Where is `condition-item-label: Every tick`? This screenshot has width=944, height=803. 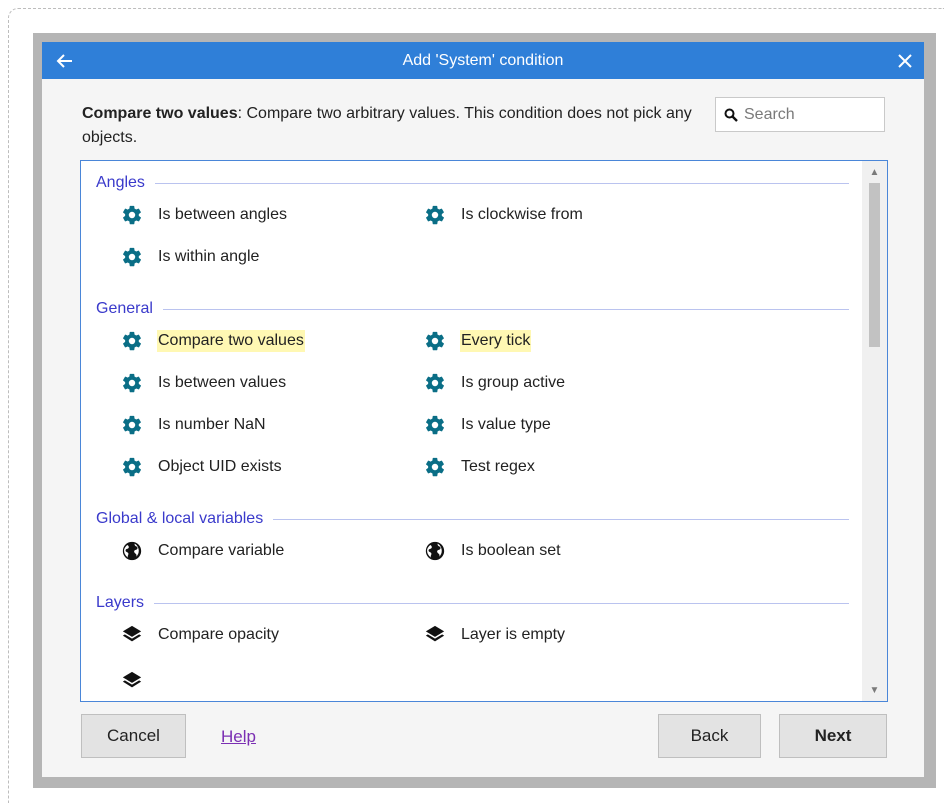
condition-item-label: Every tick is located at coordinates (496, 341).